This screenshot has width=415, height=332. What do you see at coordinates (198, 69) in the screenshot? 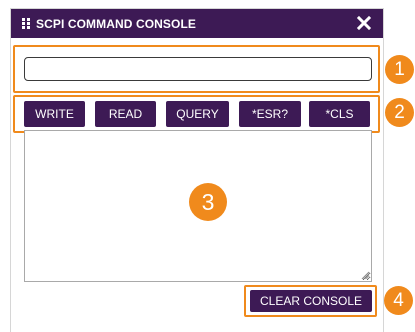
I see `command-input` at bounding box center [198, 69].